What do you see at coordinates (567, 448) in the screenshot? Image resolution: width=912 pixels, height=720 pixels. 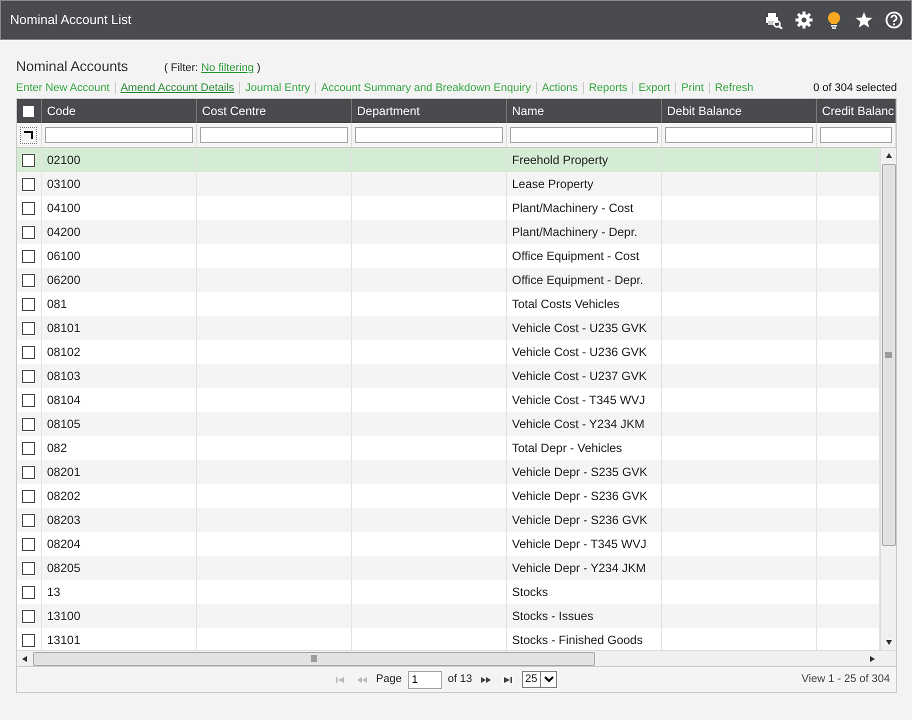 I see `table-cell-text: Total Depr - Vehicles` at bounding box center [567, 448].